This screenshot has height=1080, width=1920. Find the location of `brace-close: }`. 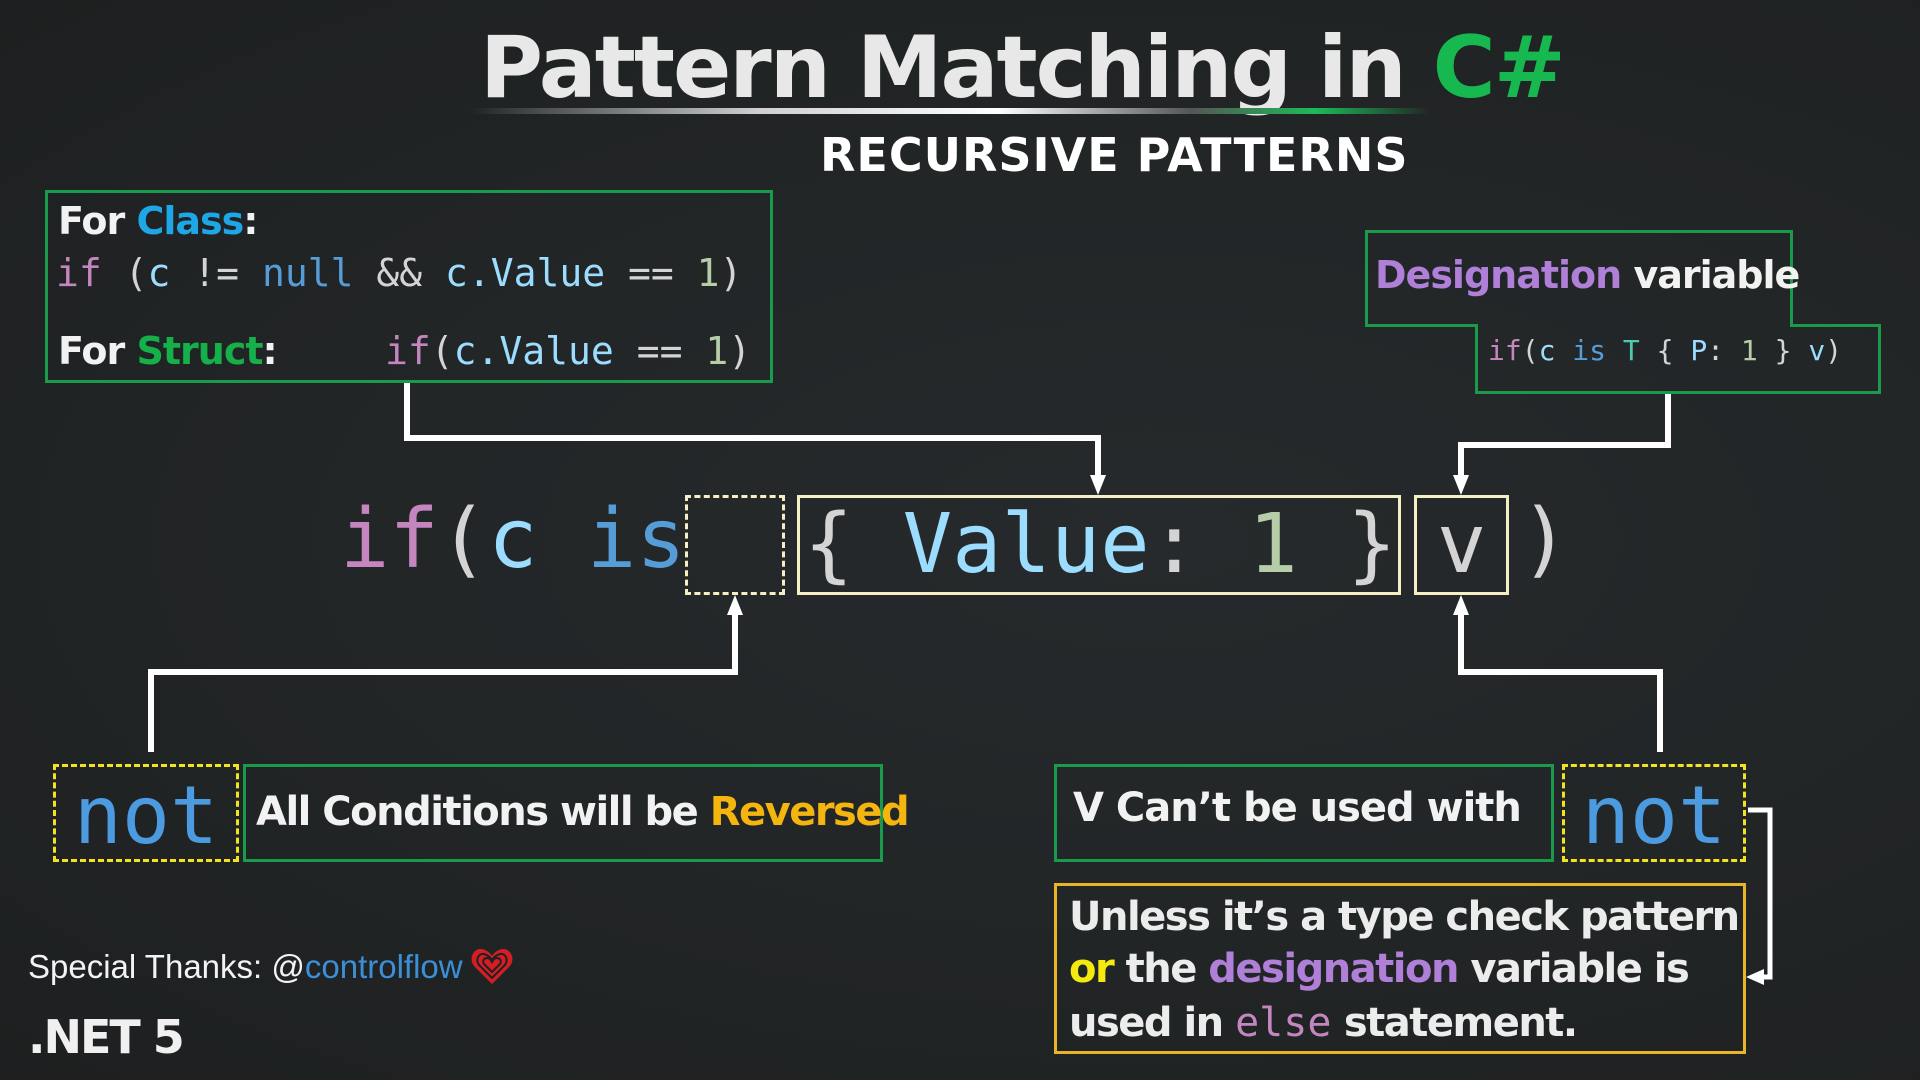

brace-close: } is located at coordinates (1347, 544).